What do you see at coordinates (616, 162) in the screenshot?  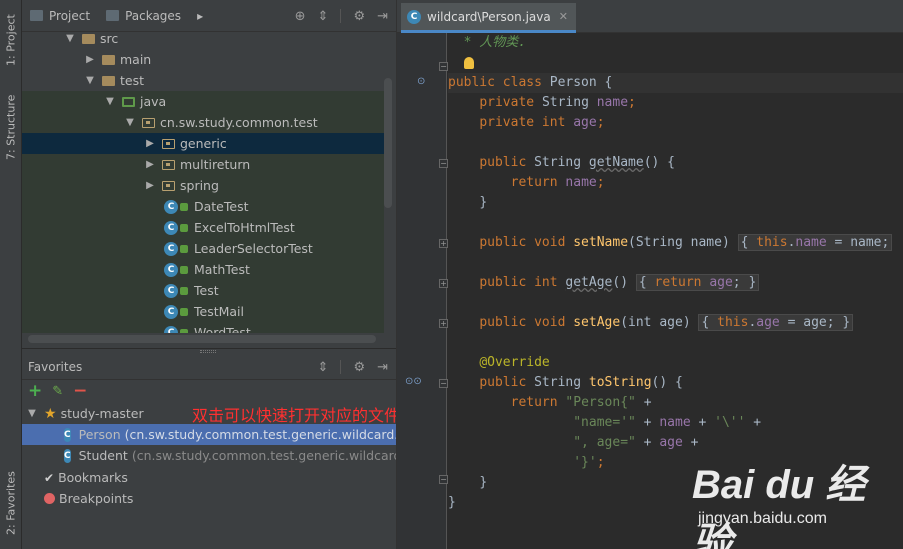 I see `method-name: getName` at bounding box center [616, 162].